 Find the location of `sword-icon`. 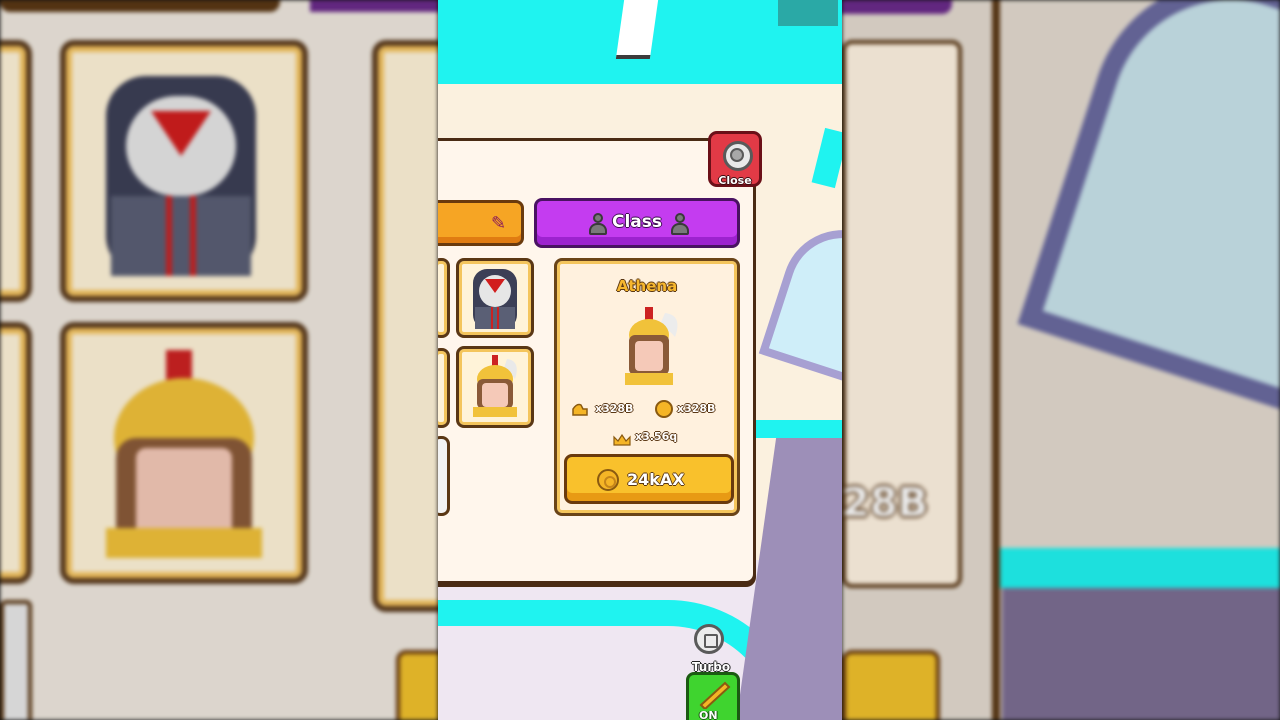

sword-icon is located at coordinates (715, 695).